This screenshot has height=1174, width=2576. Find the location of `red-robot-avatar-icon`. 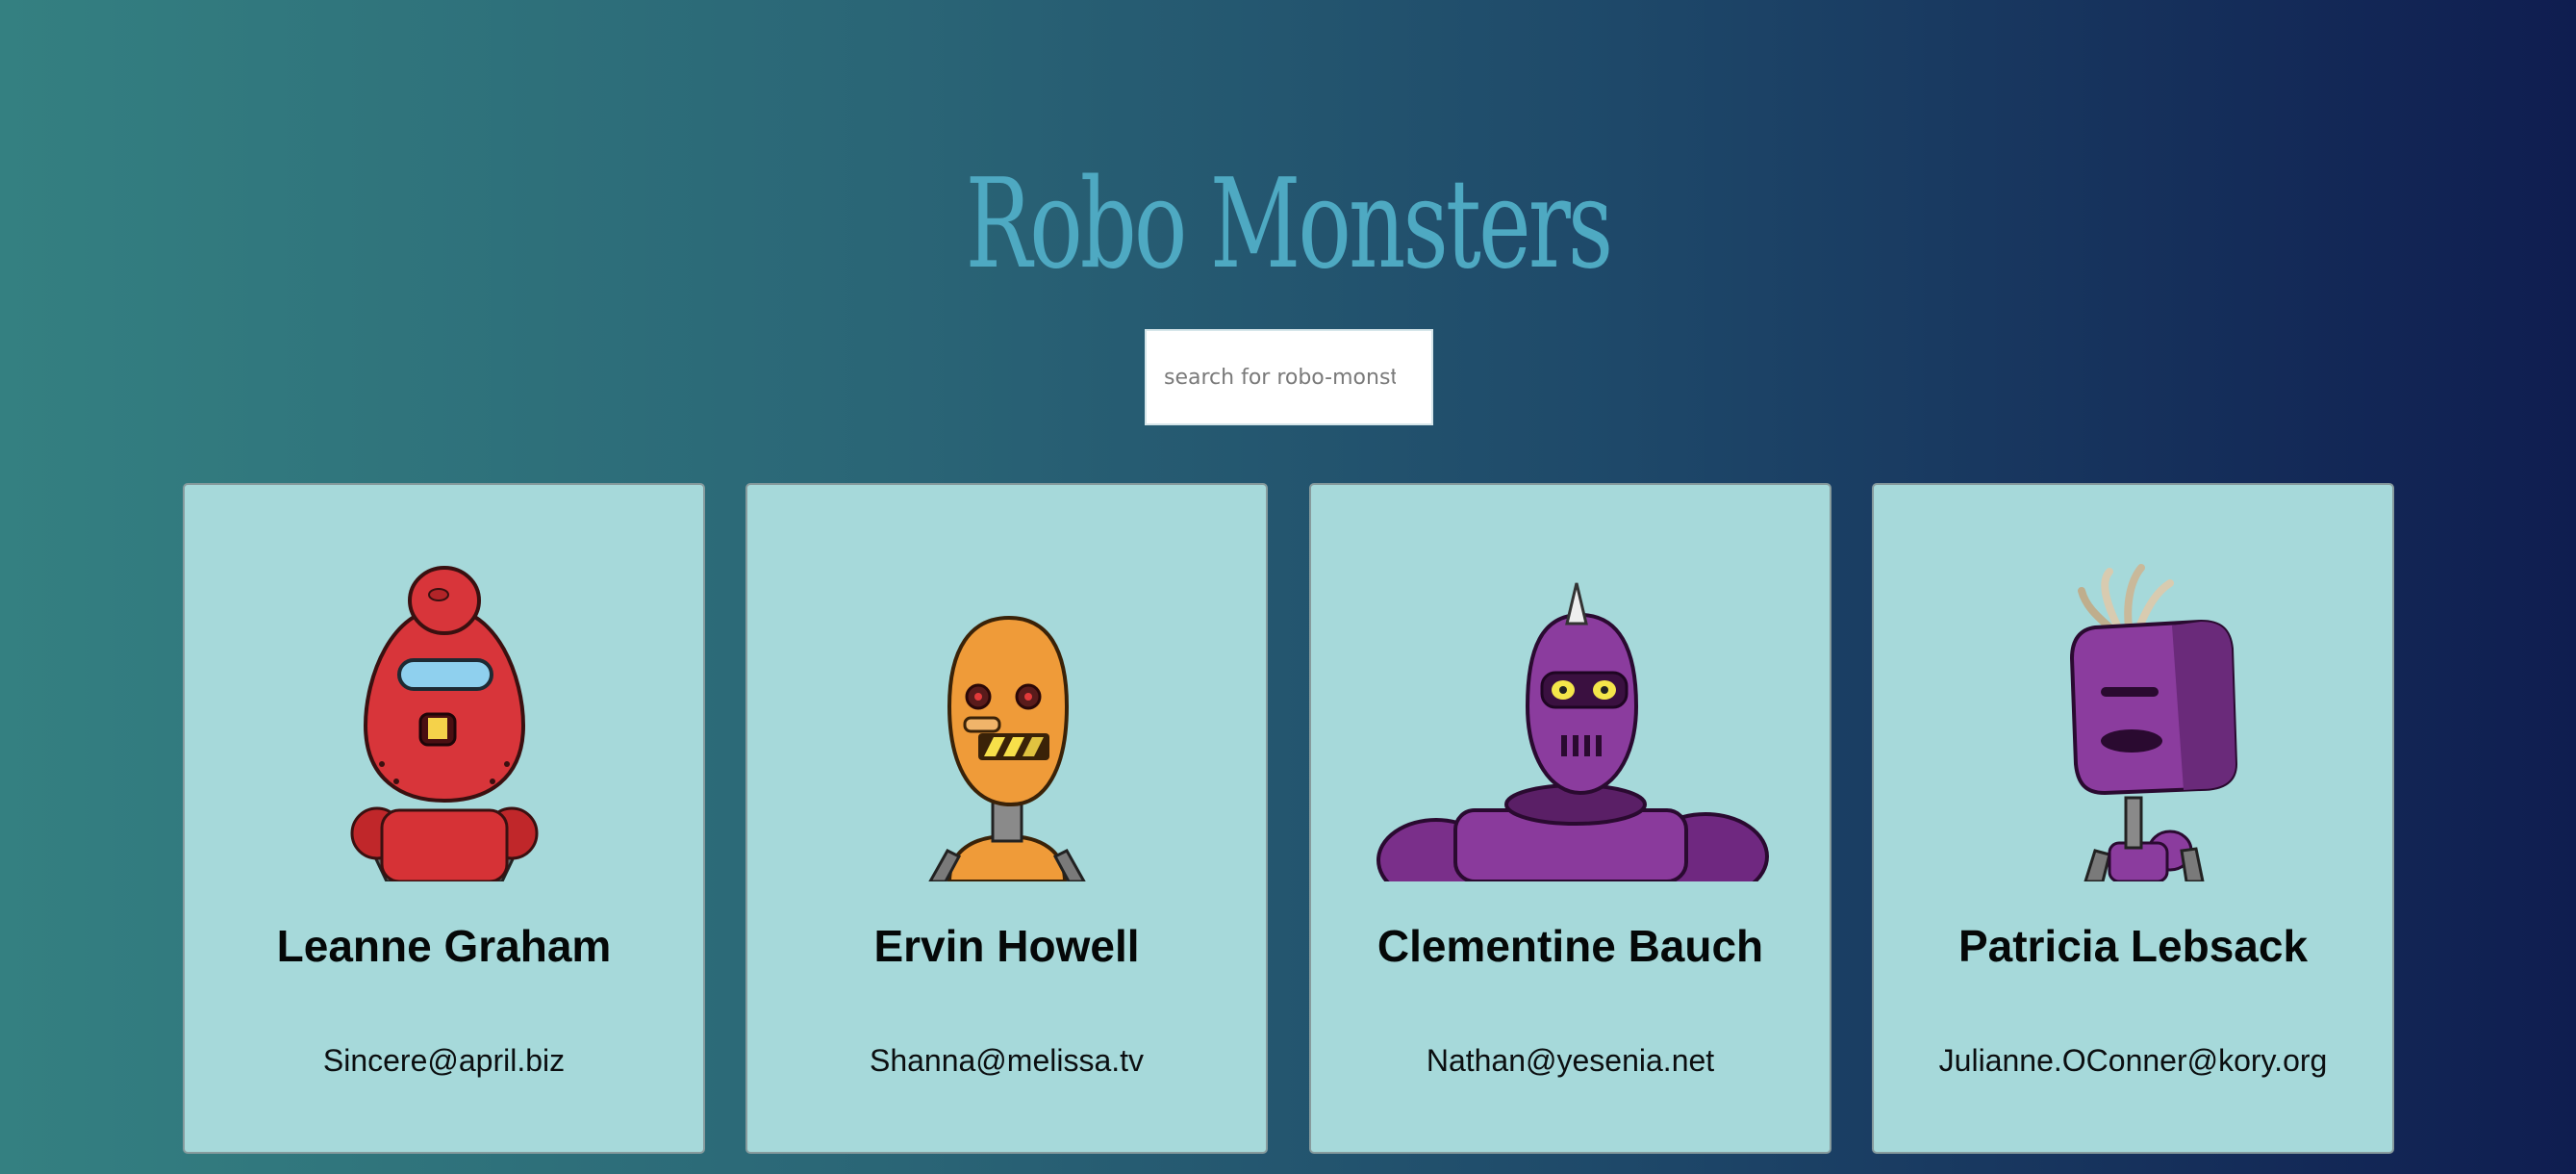

red-robot-avatar-icon is located at coordinates (444, 723).